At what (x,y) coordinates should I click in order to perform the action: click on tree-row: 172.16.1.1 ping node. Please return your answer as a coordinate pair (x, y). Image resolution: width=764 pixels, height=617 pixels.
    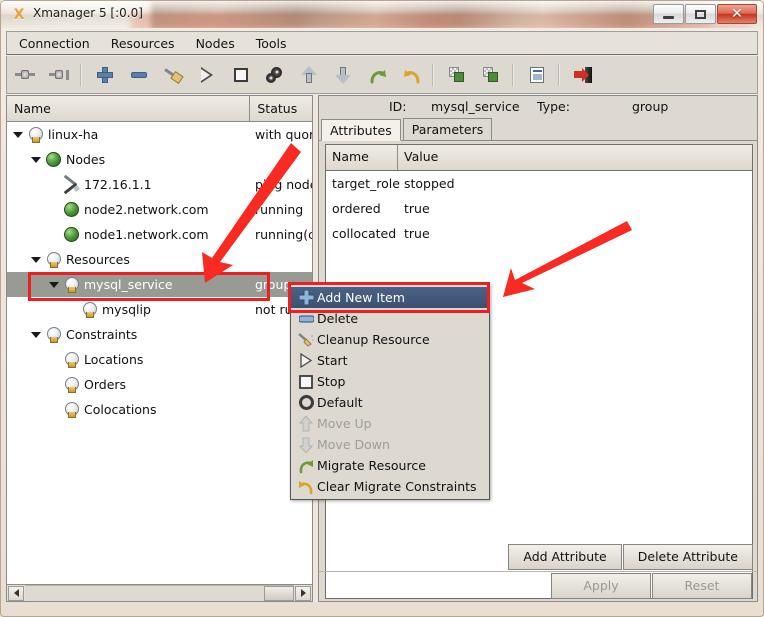
    Looking at the image, I should click on (159, 184).